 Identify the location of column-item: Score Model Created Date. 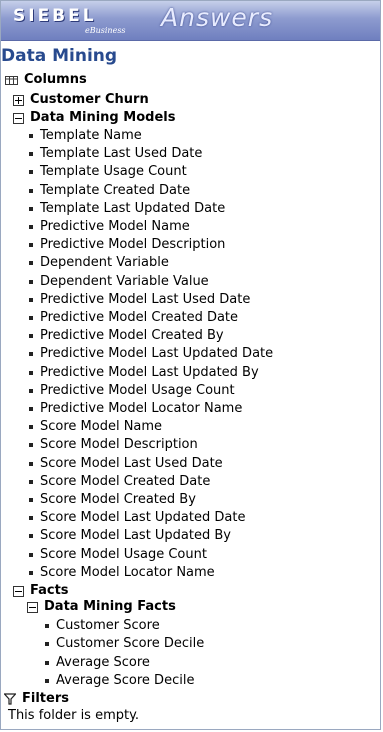
(119, 482).